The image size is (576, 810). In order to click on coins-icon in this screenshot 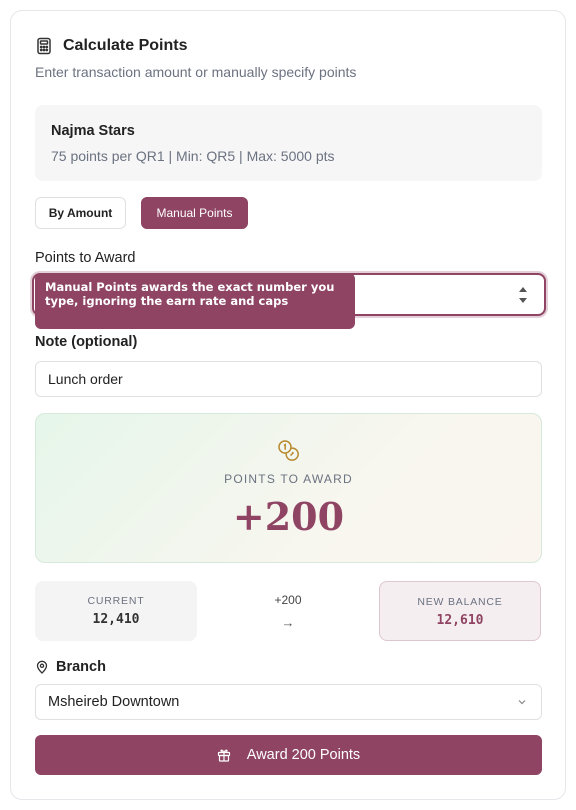, I will do `click(288, 450)`.